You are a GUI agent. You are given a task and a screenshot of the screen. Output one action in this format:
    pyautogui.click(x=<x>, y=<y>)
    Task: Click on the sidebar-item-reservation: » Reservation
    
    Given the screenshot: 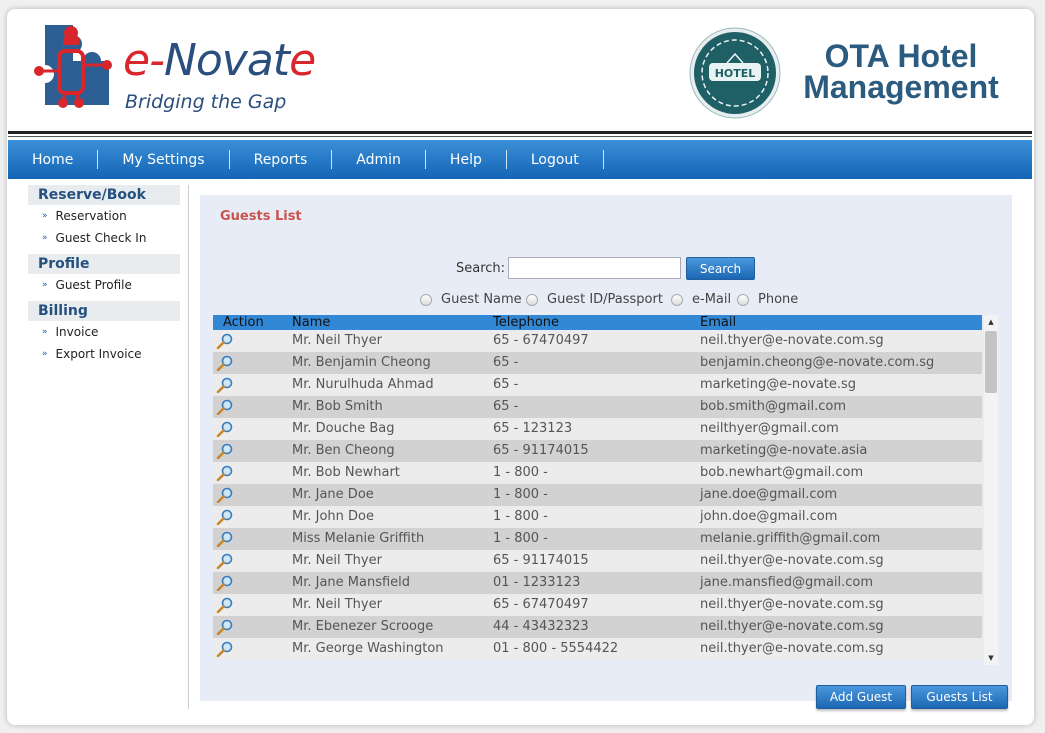 What is the action you would take?
    pyautogui.click(x=104, y=216)
    